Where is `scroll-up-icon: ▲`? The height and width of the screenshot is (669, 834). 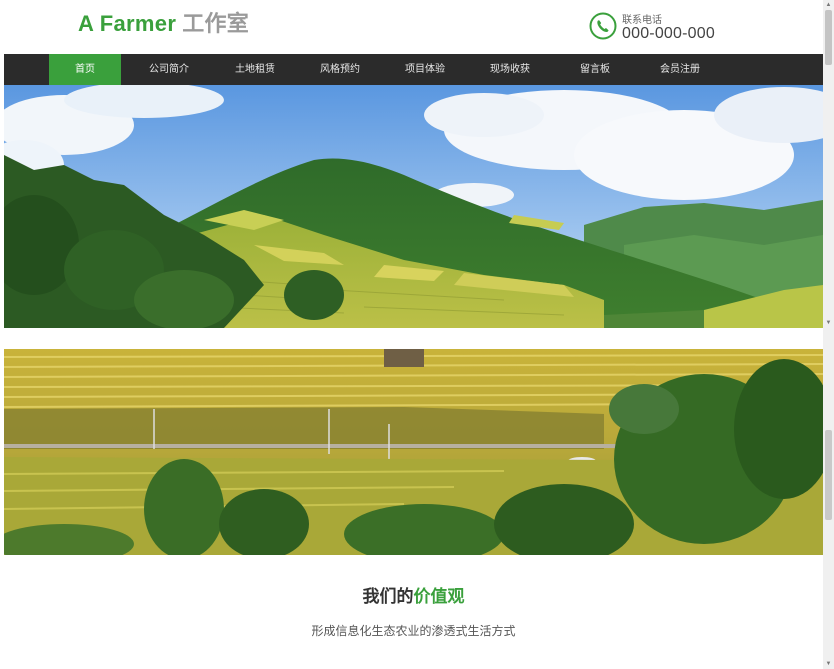
scroll-up-icon: ▲ is located at coordinates (828, 5).